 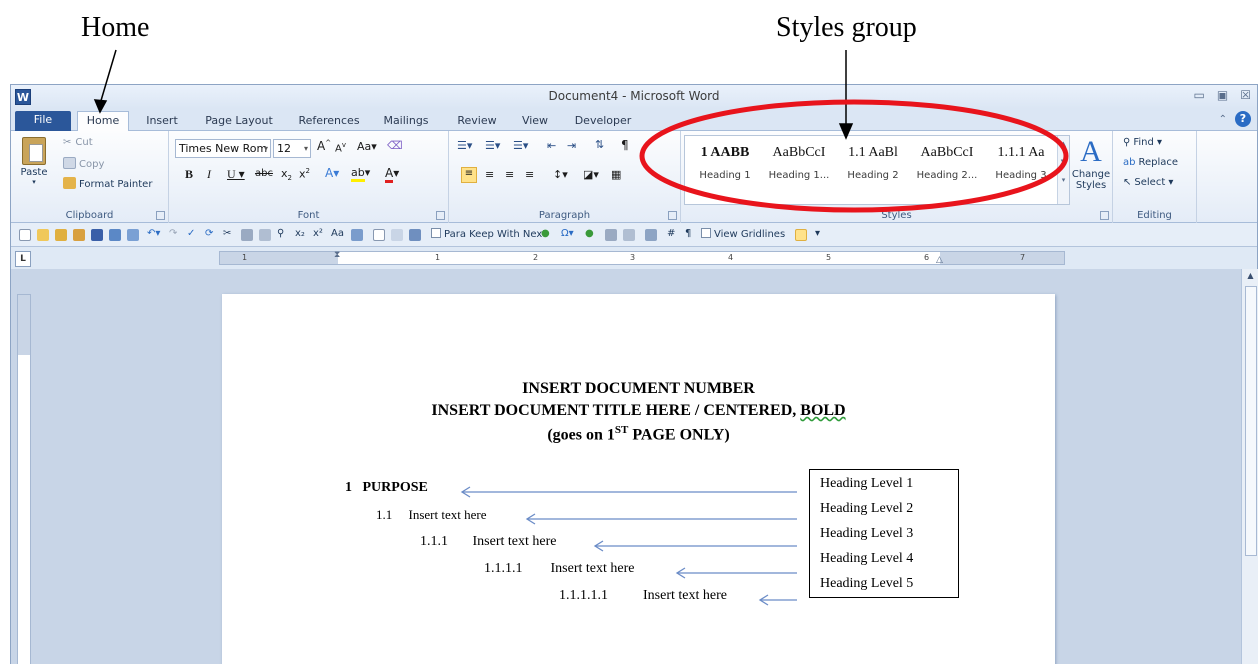 I want to click on find-qat-icon: ⚲, so click(x=280, y=233).